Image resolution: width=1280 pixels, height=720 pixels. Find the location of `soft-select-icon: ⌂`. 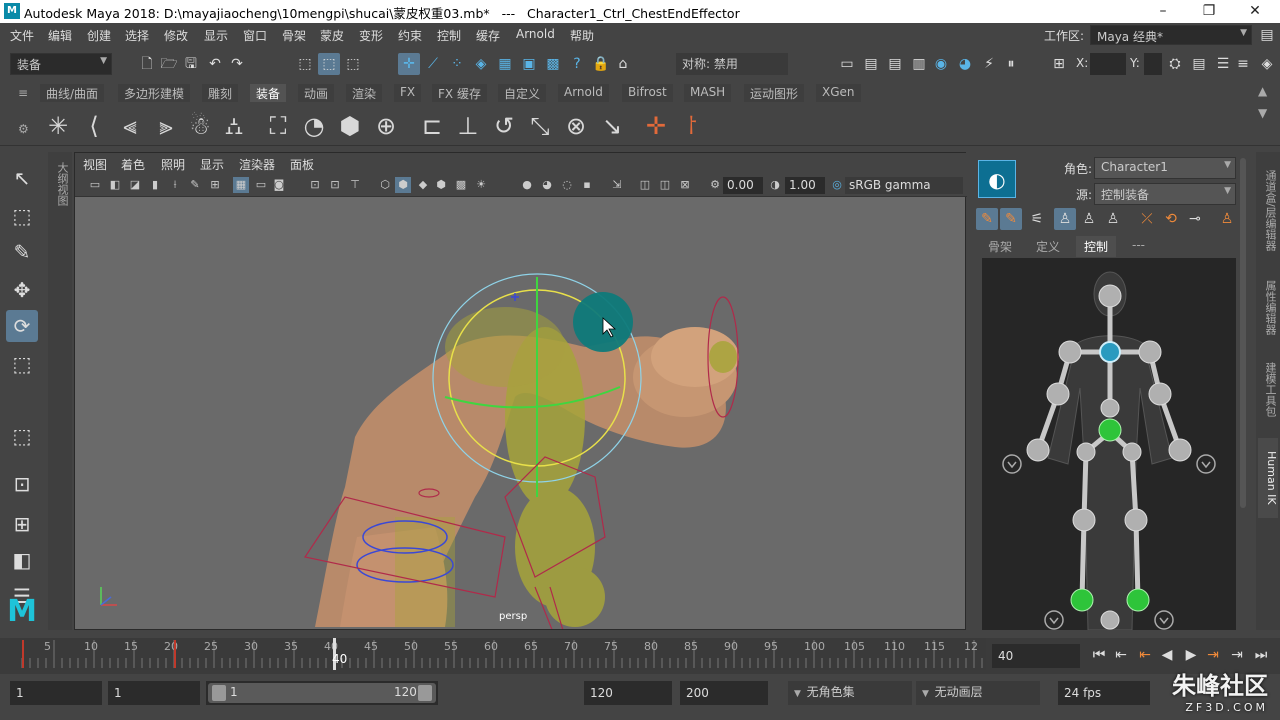

soft-select-icon: ⌂ is located at coordinates (623, 64).